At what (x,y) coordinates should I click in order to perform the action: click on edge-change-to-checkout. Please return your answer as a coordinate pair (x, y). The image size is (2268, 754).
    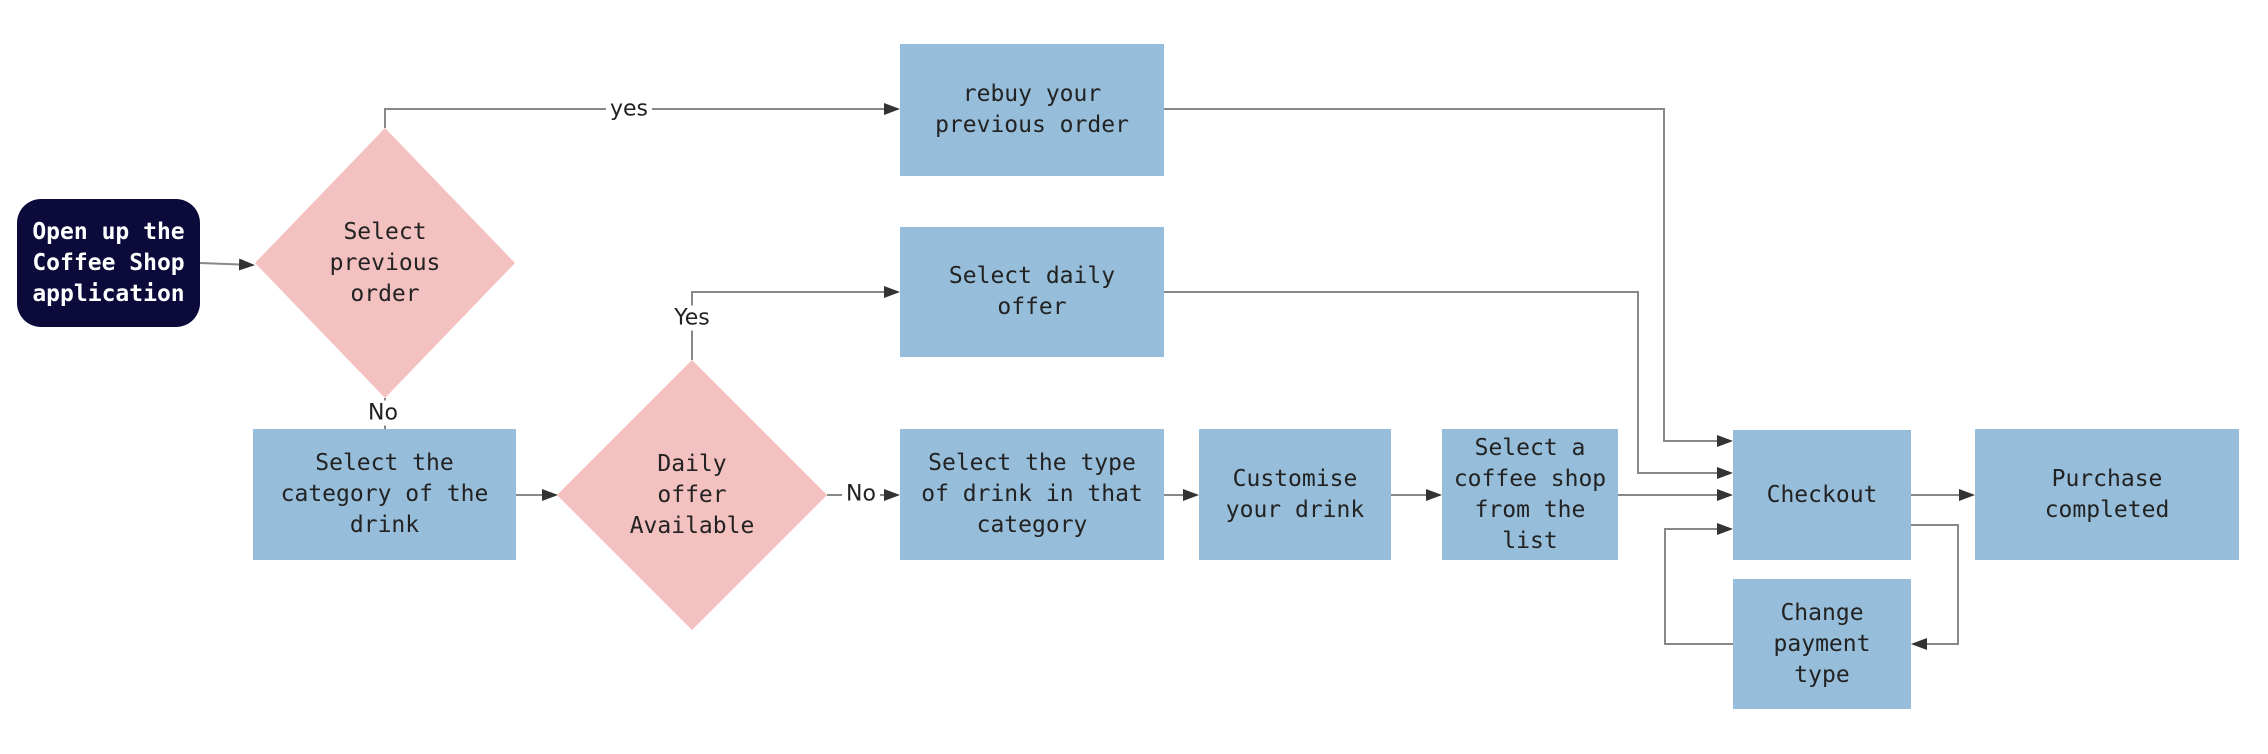
    Looking at the image, I should click on (1698, 584).